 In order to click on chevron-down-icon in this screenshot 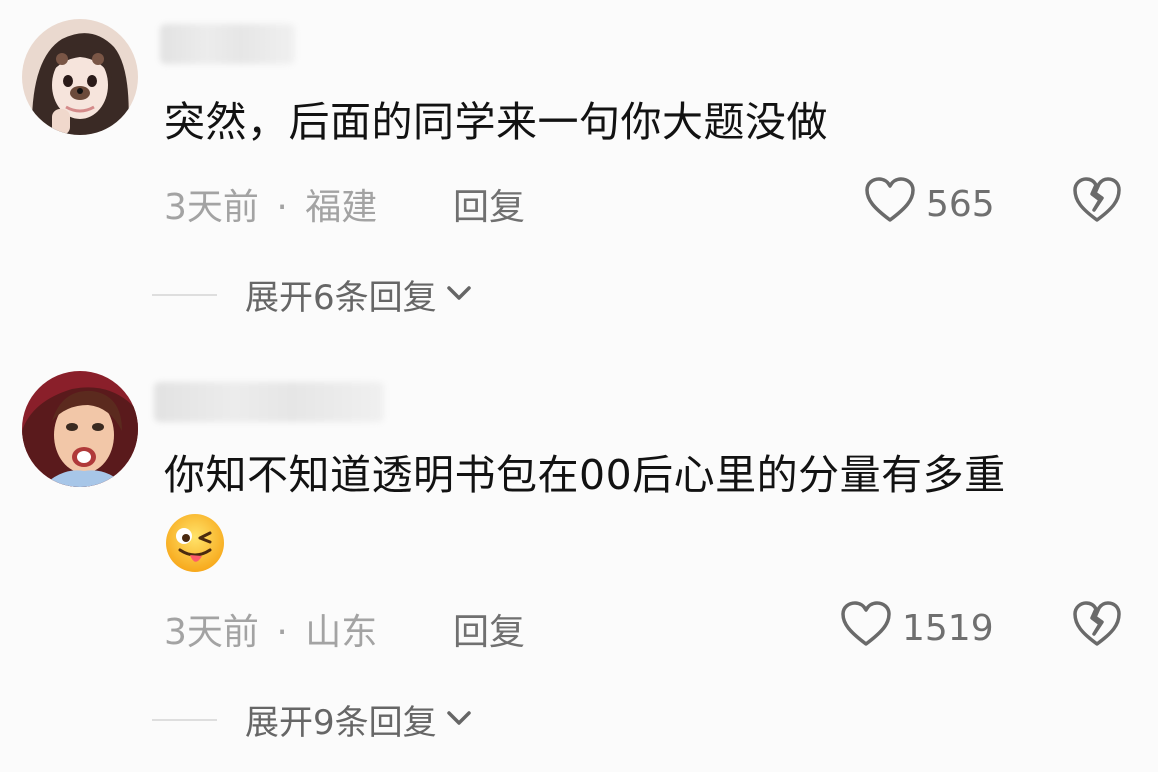, I will do `click(455, 720)`.